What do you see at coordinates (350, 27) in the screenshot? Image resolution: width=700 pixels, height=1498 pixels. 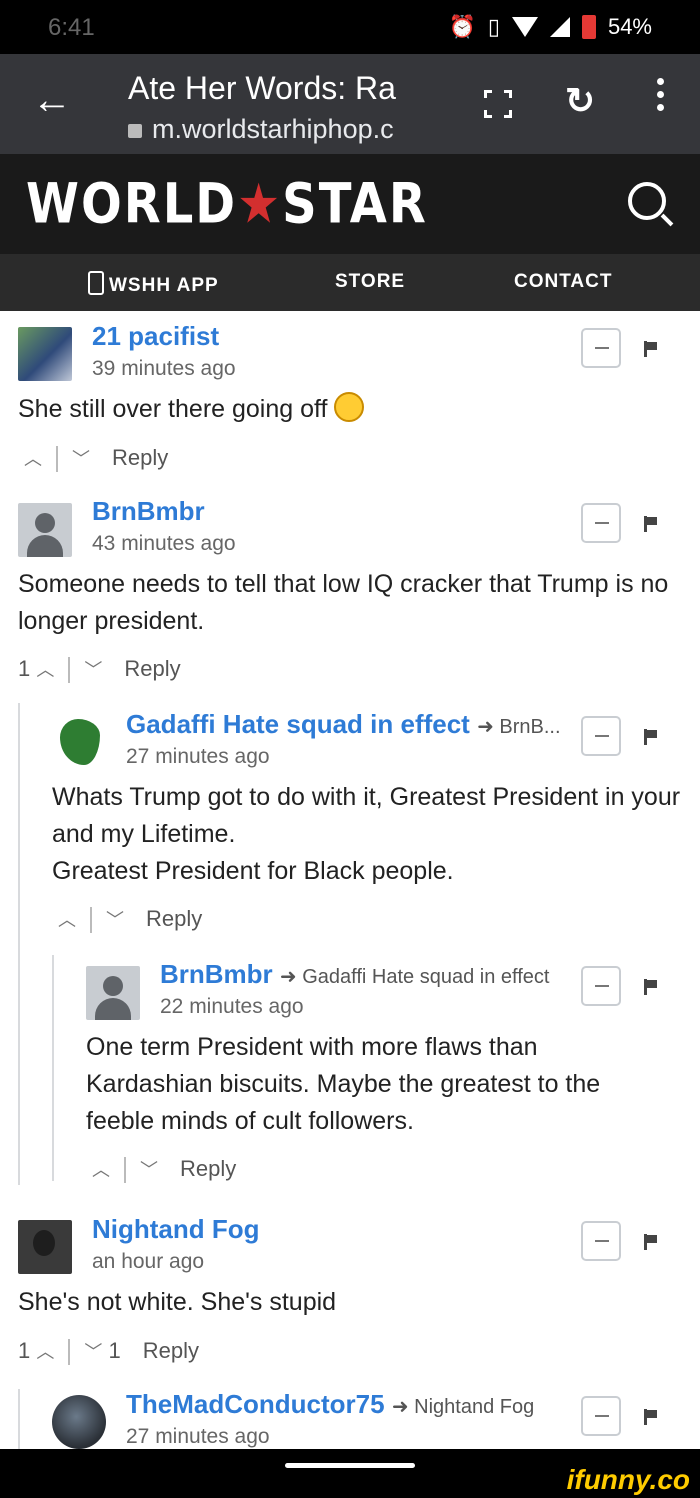 I see `status-bar: 6:41 ⏰ ▯ 54%` at bounding box center [350, 27].